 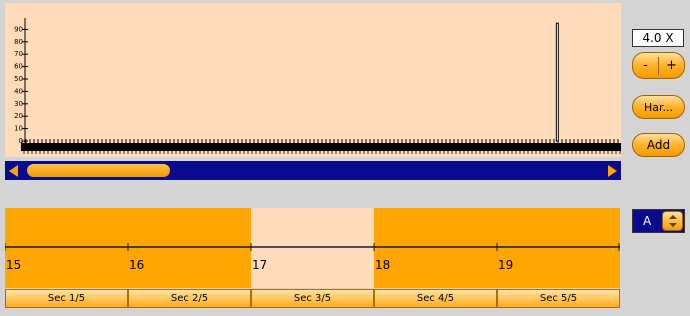 I want to click on channel-spinner, so click(x=672, y=221).